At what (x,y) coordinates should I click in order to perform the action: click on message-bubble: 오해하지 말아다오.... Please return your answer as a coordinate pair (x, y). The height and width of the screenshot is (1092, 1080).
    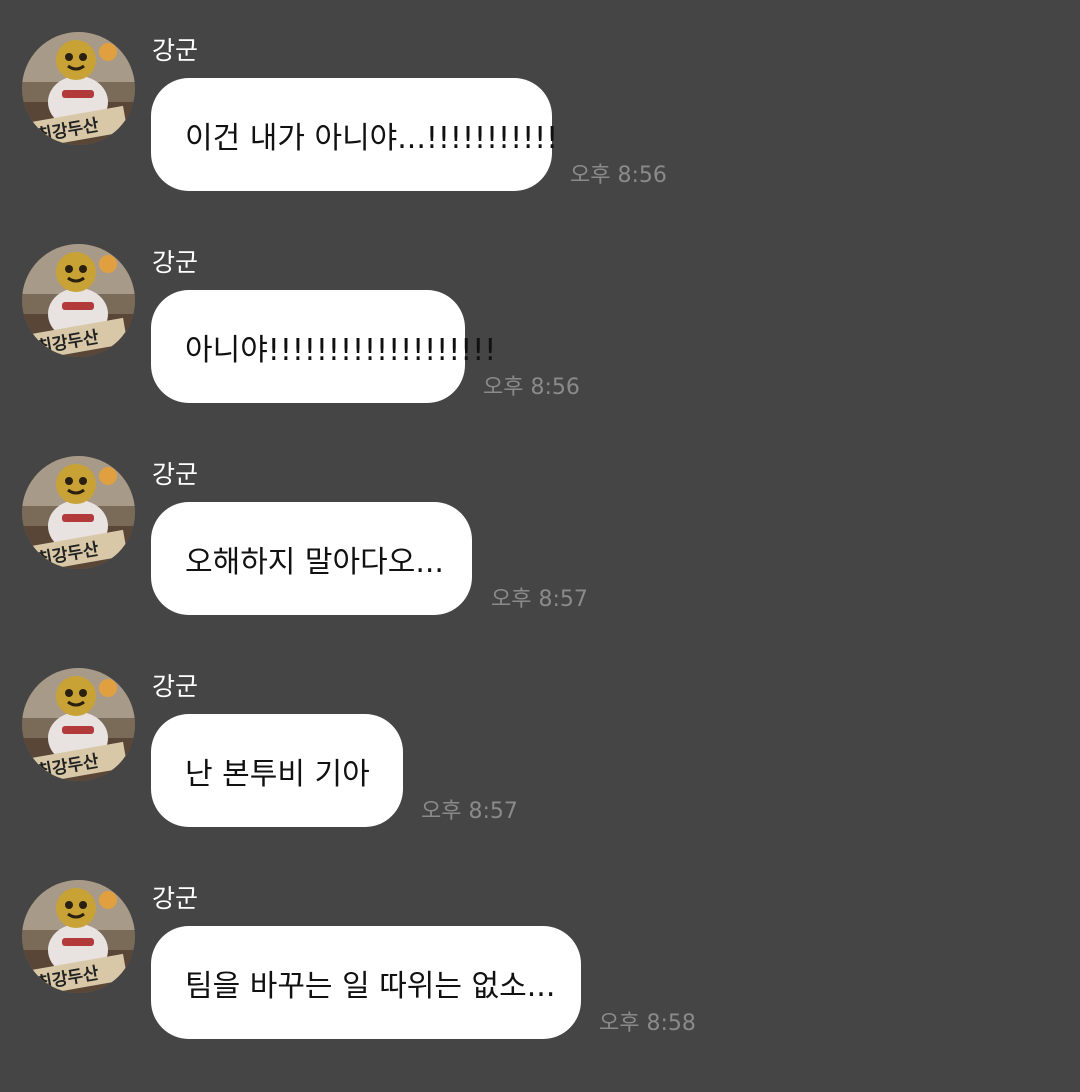
    Looking at the image, I should click on (311, 558).